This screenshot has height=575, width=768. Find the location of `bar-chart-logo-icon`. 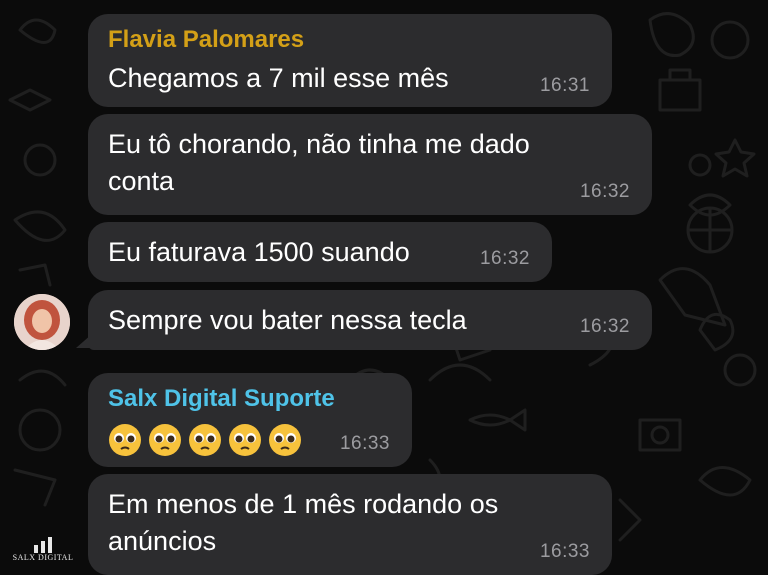

bar-chart-logo-icon is located at coordinates (43, 545).